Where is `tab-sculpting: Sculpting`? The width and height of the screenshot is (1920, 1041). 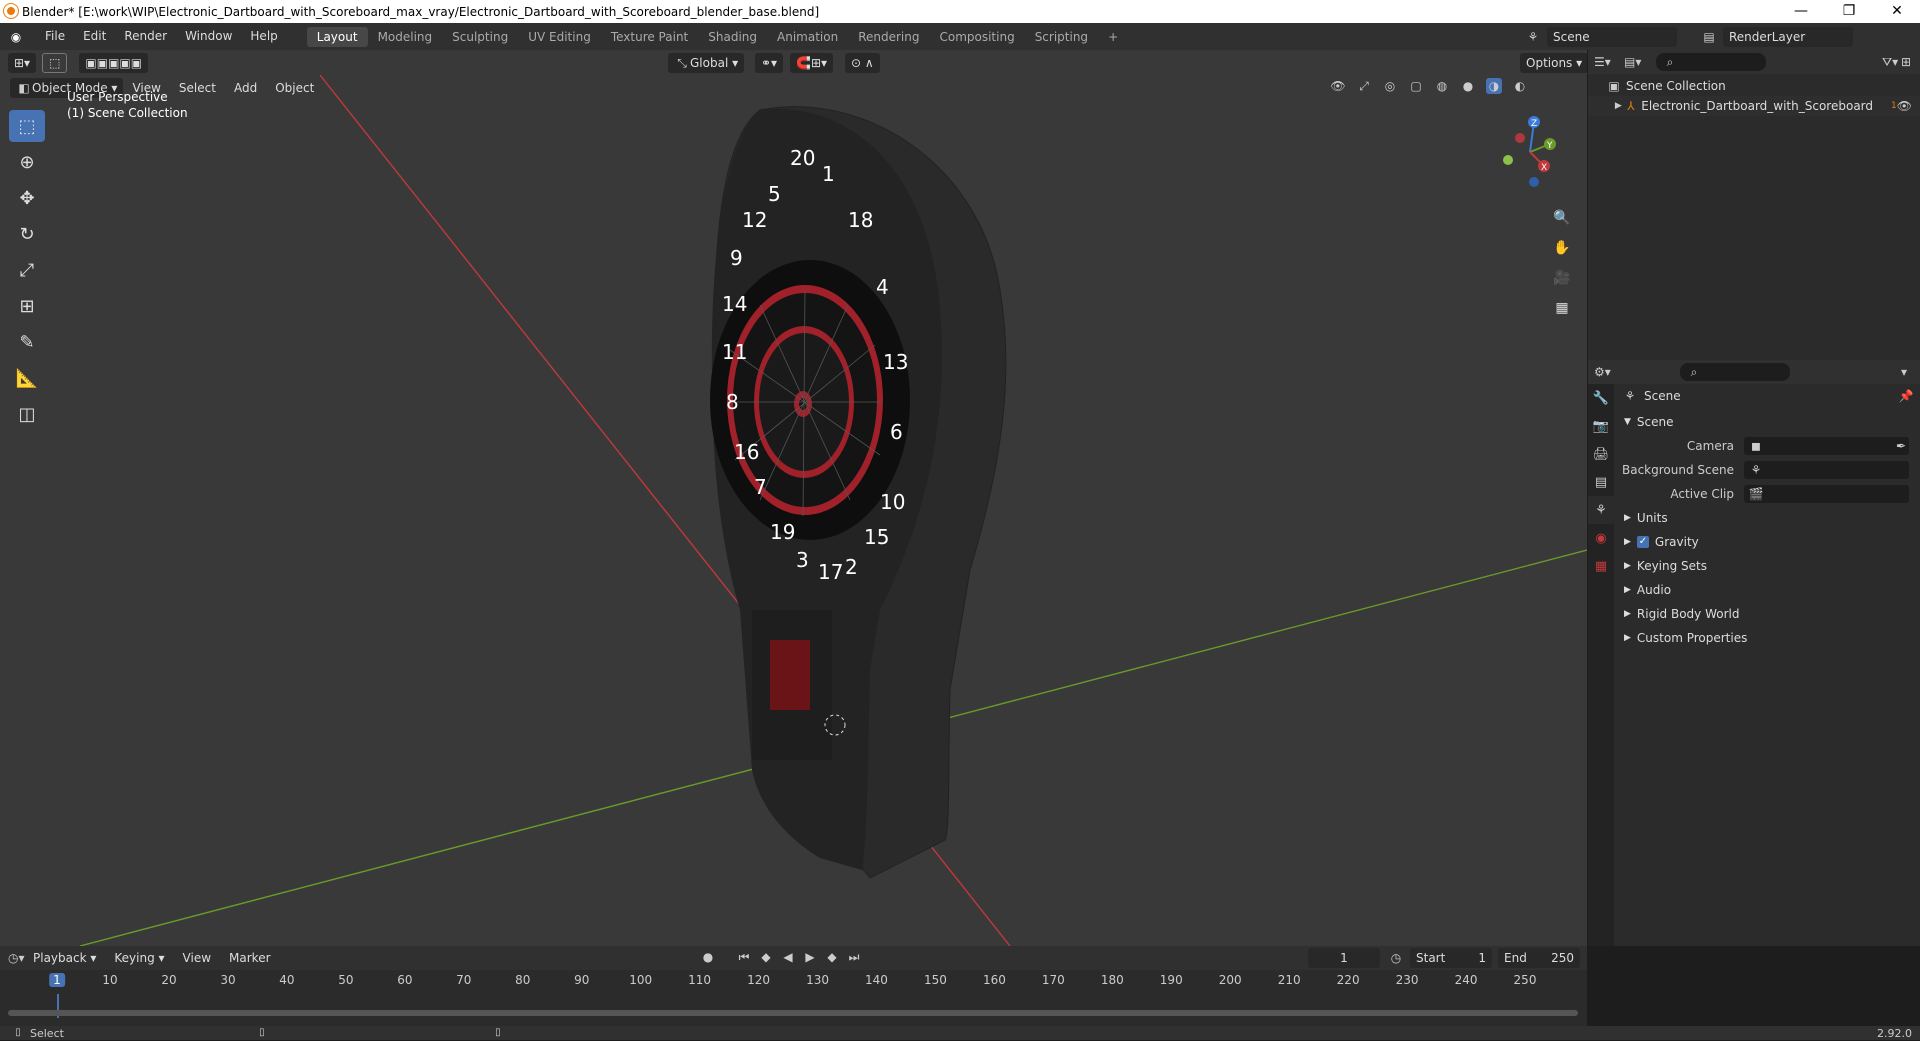 tab-sculpting: Sculpting is located at coordinates (480, 37).